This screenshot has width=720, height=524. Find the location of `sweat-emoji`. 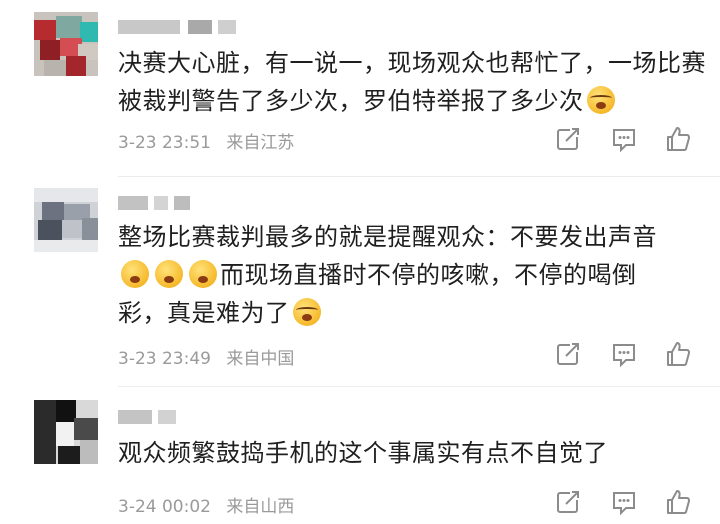

sweat-emoji is located at coordinates (306, 312).